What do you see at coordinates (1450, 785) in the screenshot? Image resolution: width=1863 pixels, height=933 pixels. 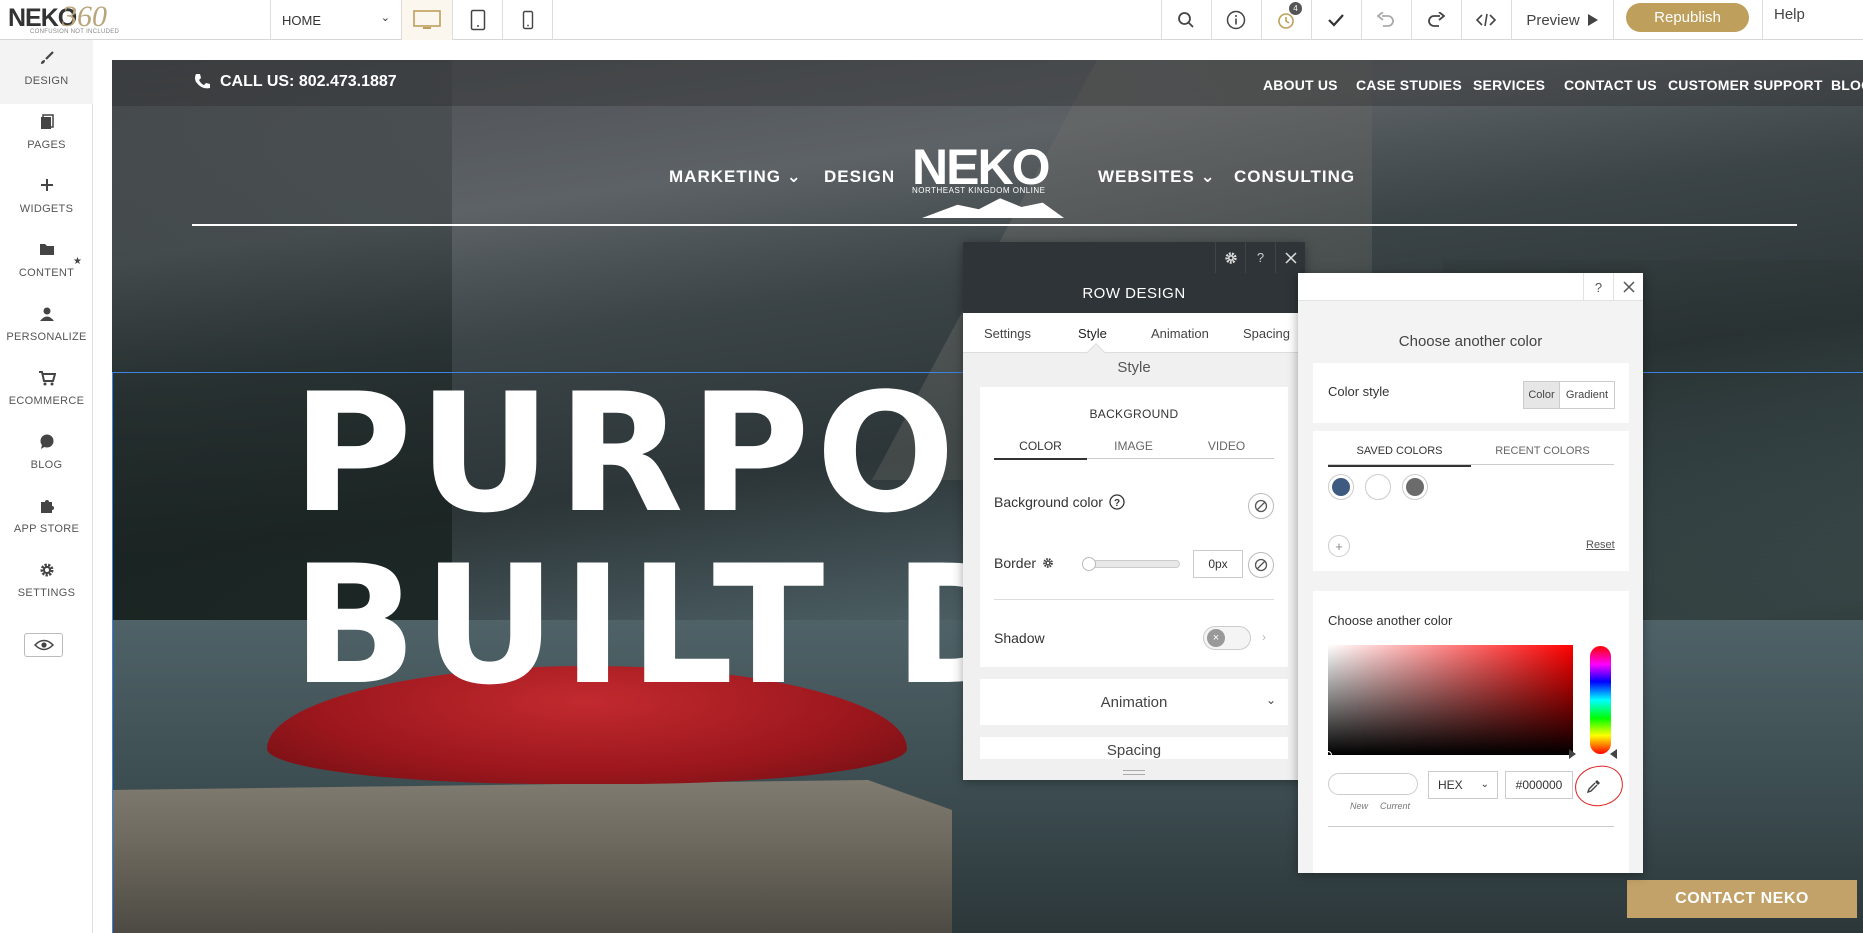 I see `color-format-value: HEX` at bounding box center [1450, 785].